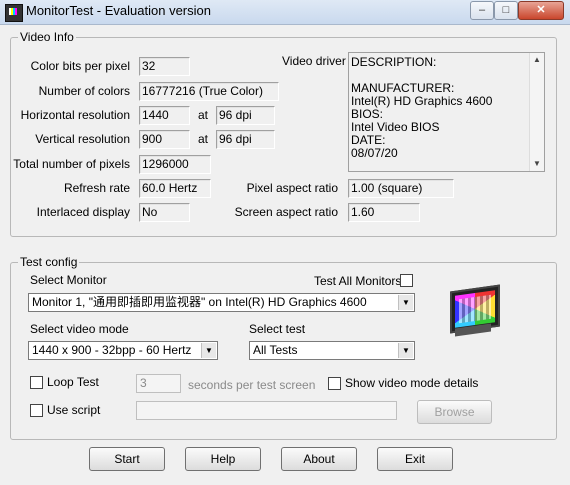 The width and height of the screenshot is (570, 485). What do you see at coordinates (223, 459) in the screenshot?
I see `help-button: Help` at bounding box center [223, 459].